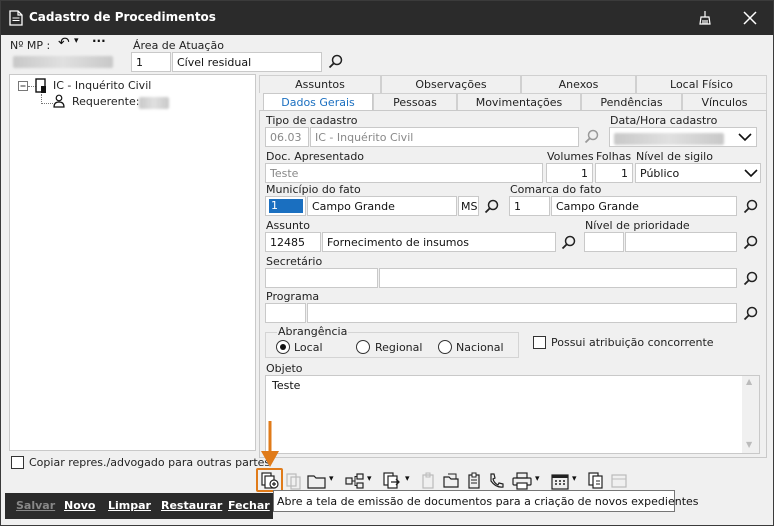  Describe the element at coordinates (558, 278) in the screenshot. I see `secretario-name-field` at that location.